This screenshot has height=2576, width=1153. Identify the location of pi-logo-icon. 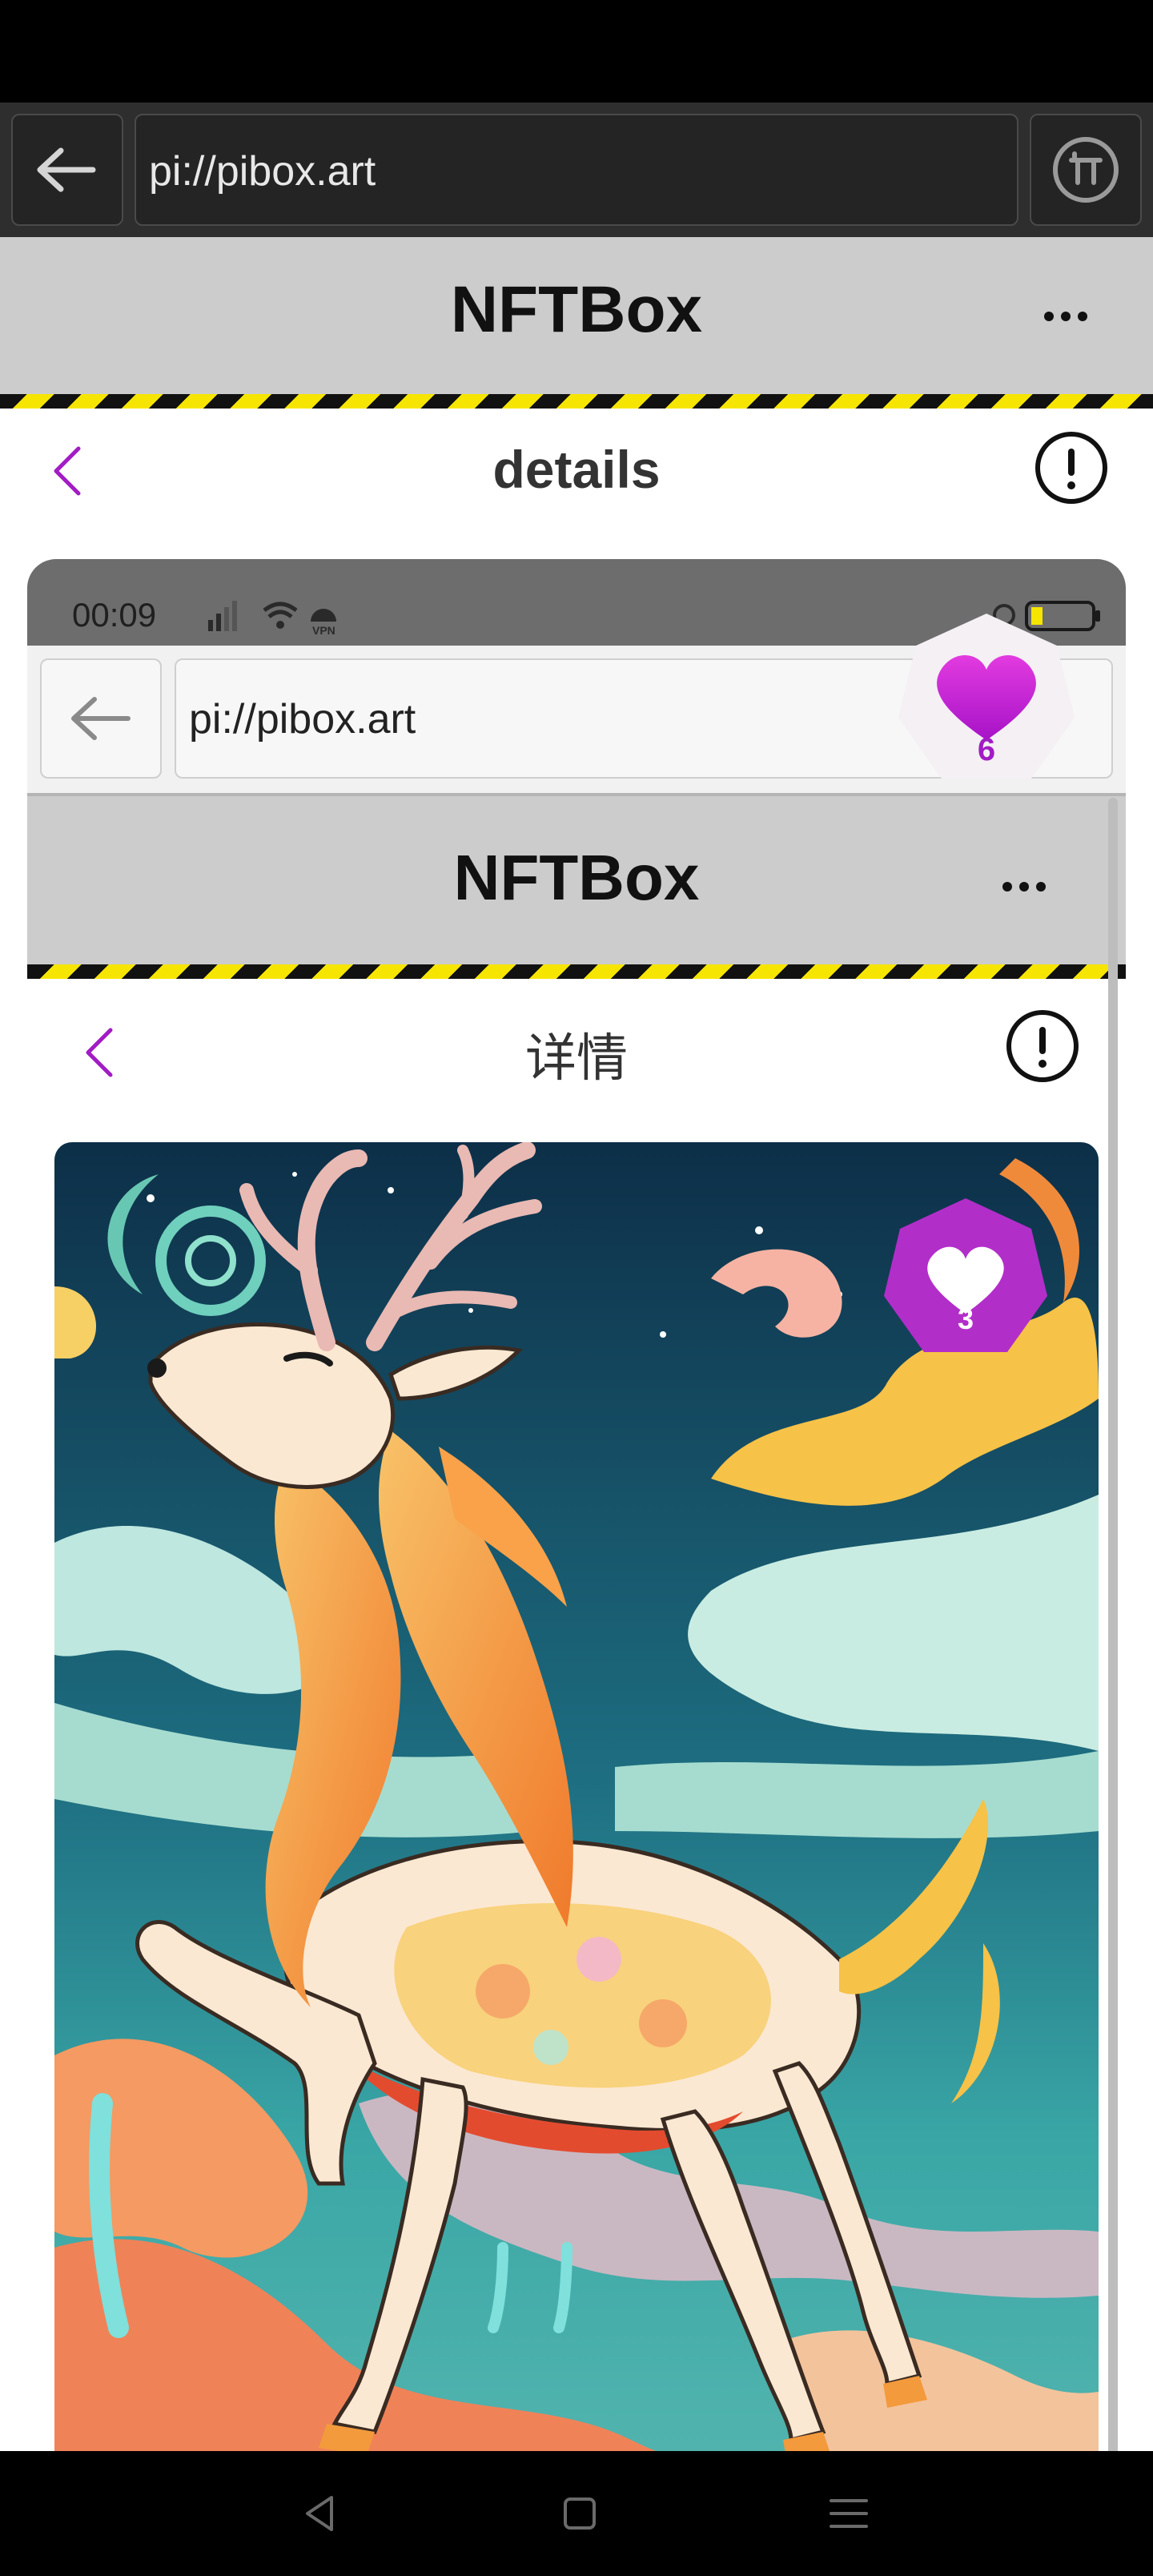
(1086, 170).